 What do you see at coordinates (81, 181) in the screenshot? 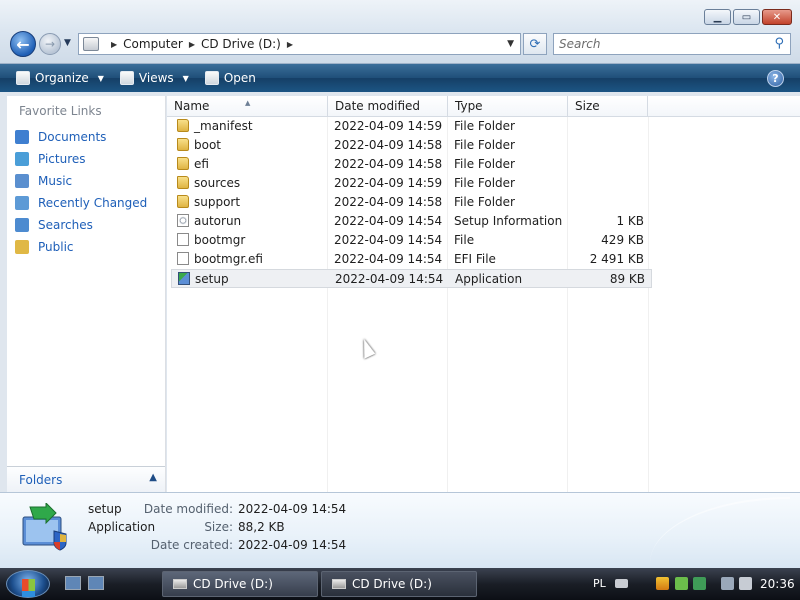
I see `sidebar-item-music: Music` at bounding box center [81, 181].